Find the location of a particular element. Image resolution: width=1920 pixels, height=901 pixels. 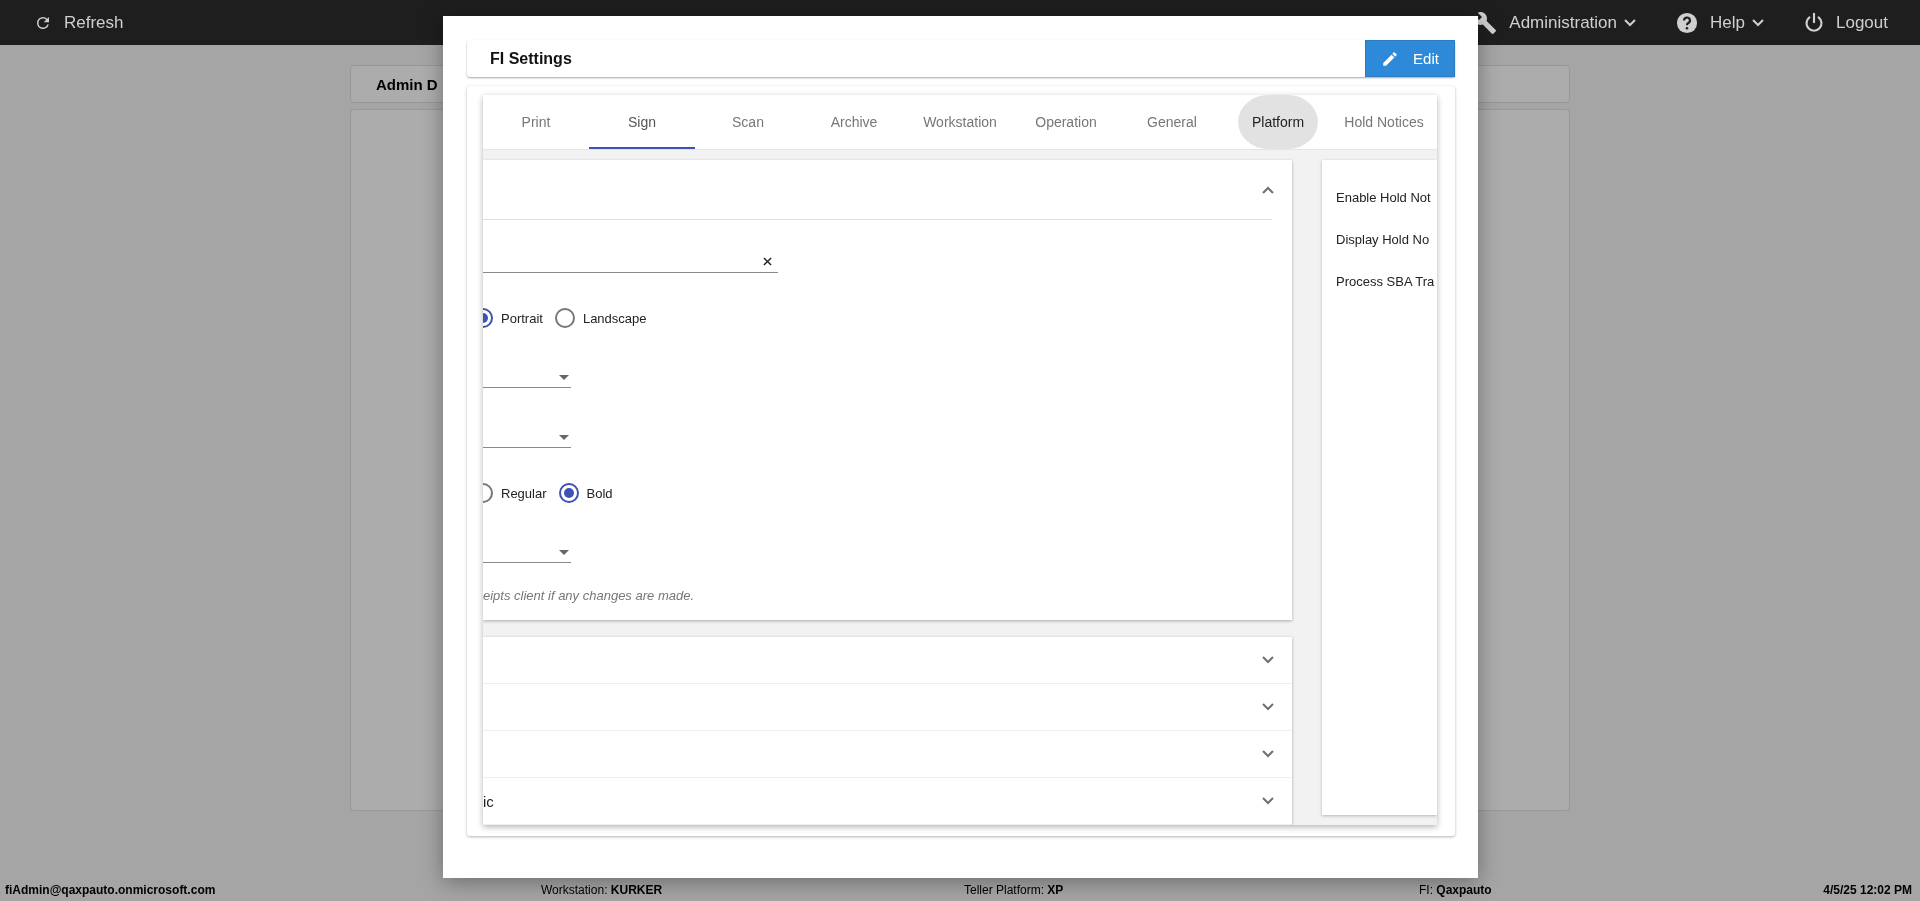

hint-text: eipts client if any changes are made. is located at coordinates (588, 595).